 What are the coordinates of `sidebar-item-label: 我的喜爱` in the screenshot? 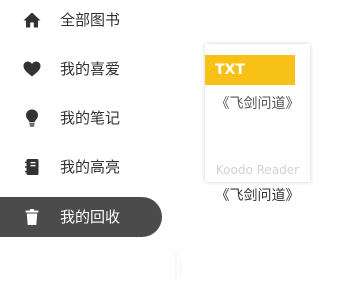 It's located at (90, 69).